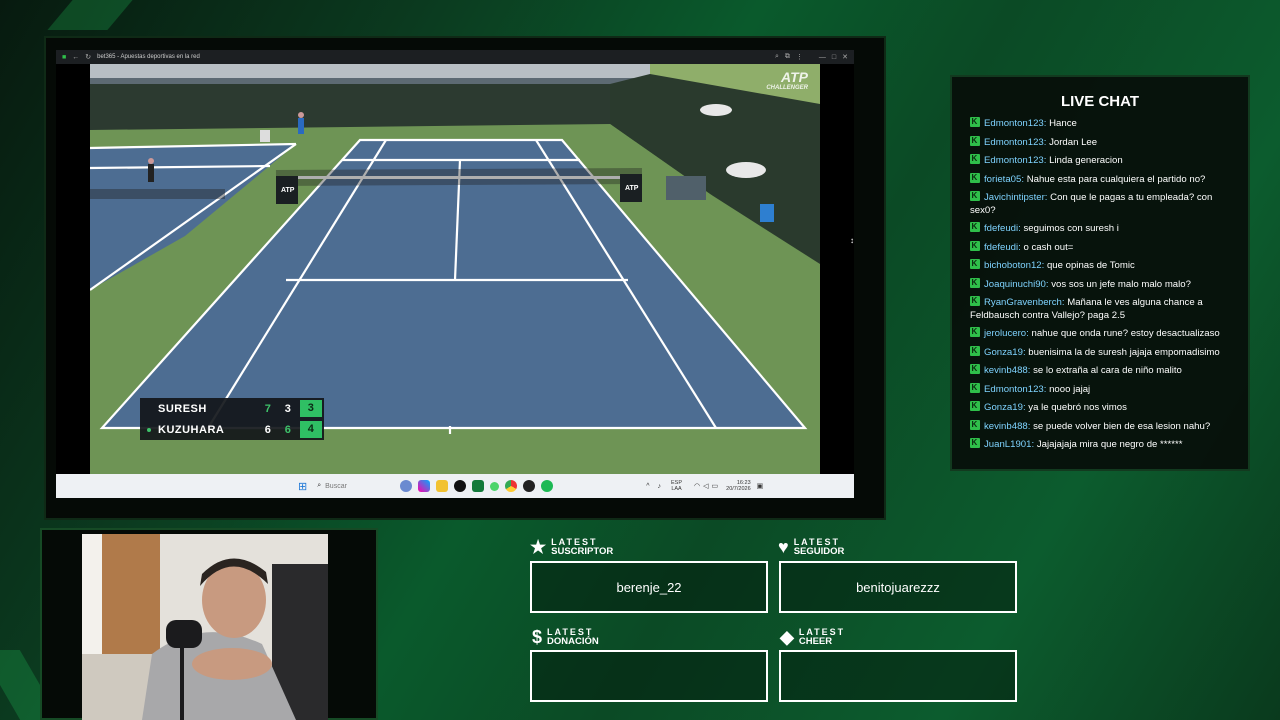 Image resolution: width=1280 pixels, height=720 pixels. Describe the element at coordinates (845, 57) in the screenshot. I see `close-icon: ✕` at that location.